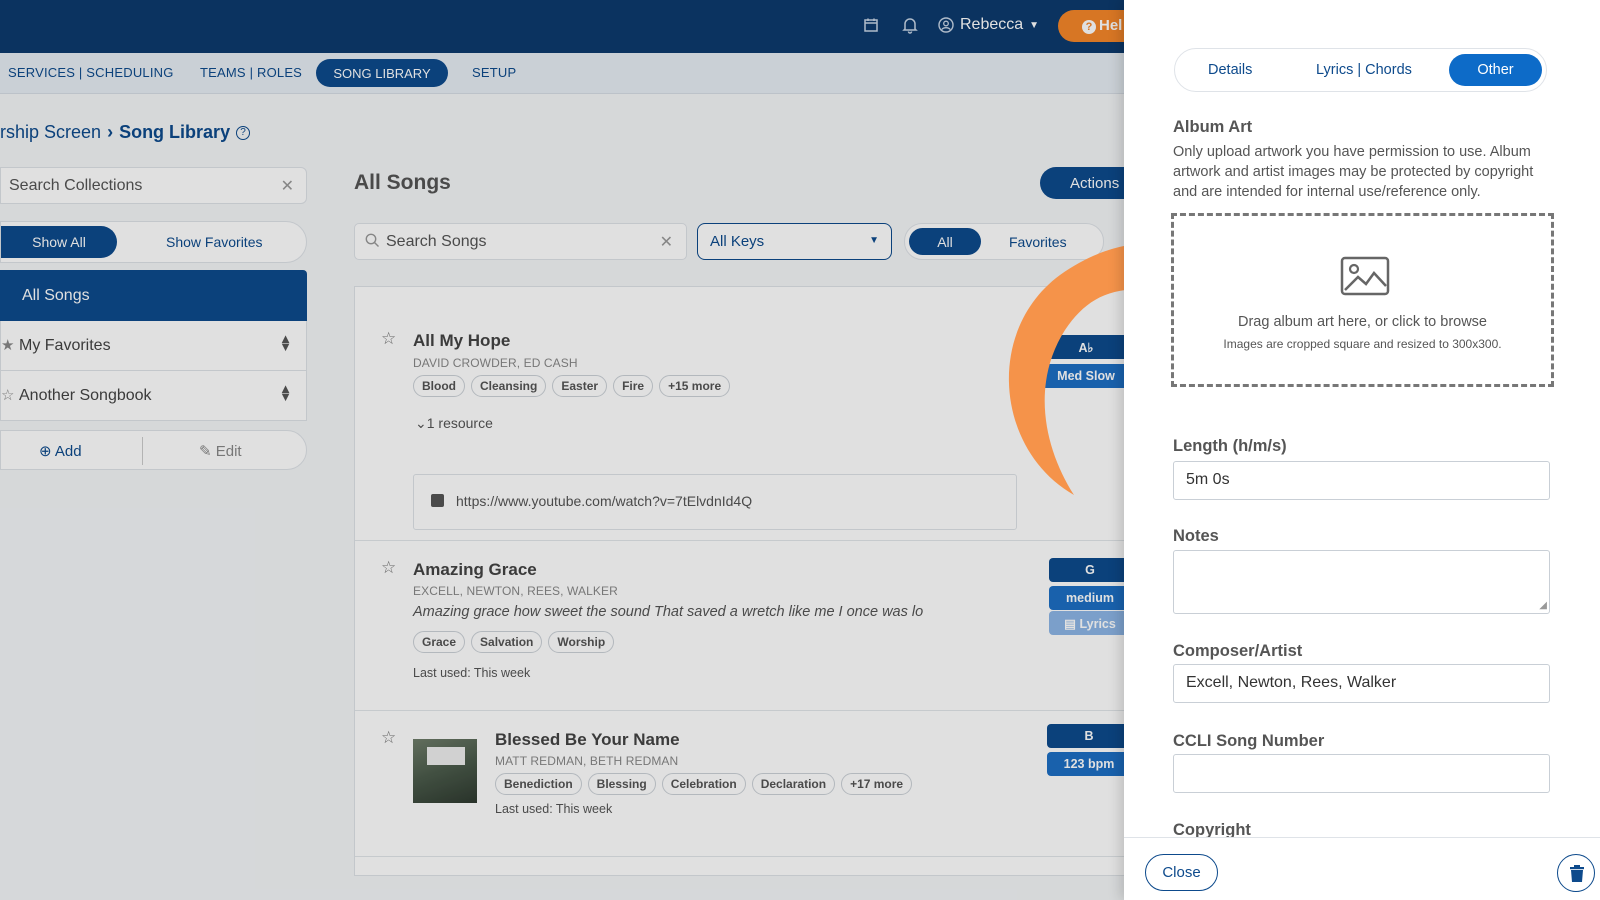 Image resolution: width=1600 pixels, height=900 pixels. I want to click on tag: Salvation, so click(507, 642).